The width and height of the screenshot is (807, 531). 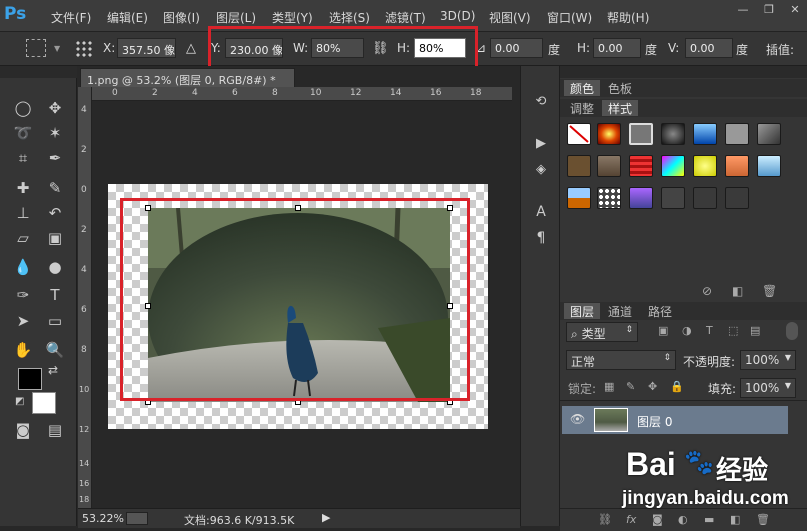 I want to click on visibility-eye-icon: 👁, so click(x=577, y=419).